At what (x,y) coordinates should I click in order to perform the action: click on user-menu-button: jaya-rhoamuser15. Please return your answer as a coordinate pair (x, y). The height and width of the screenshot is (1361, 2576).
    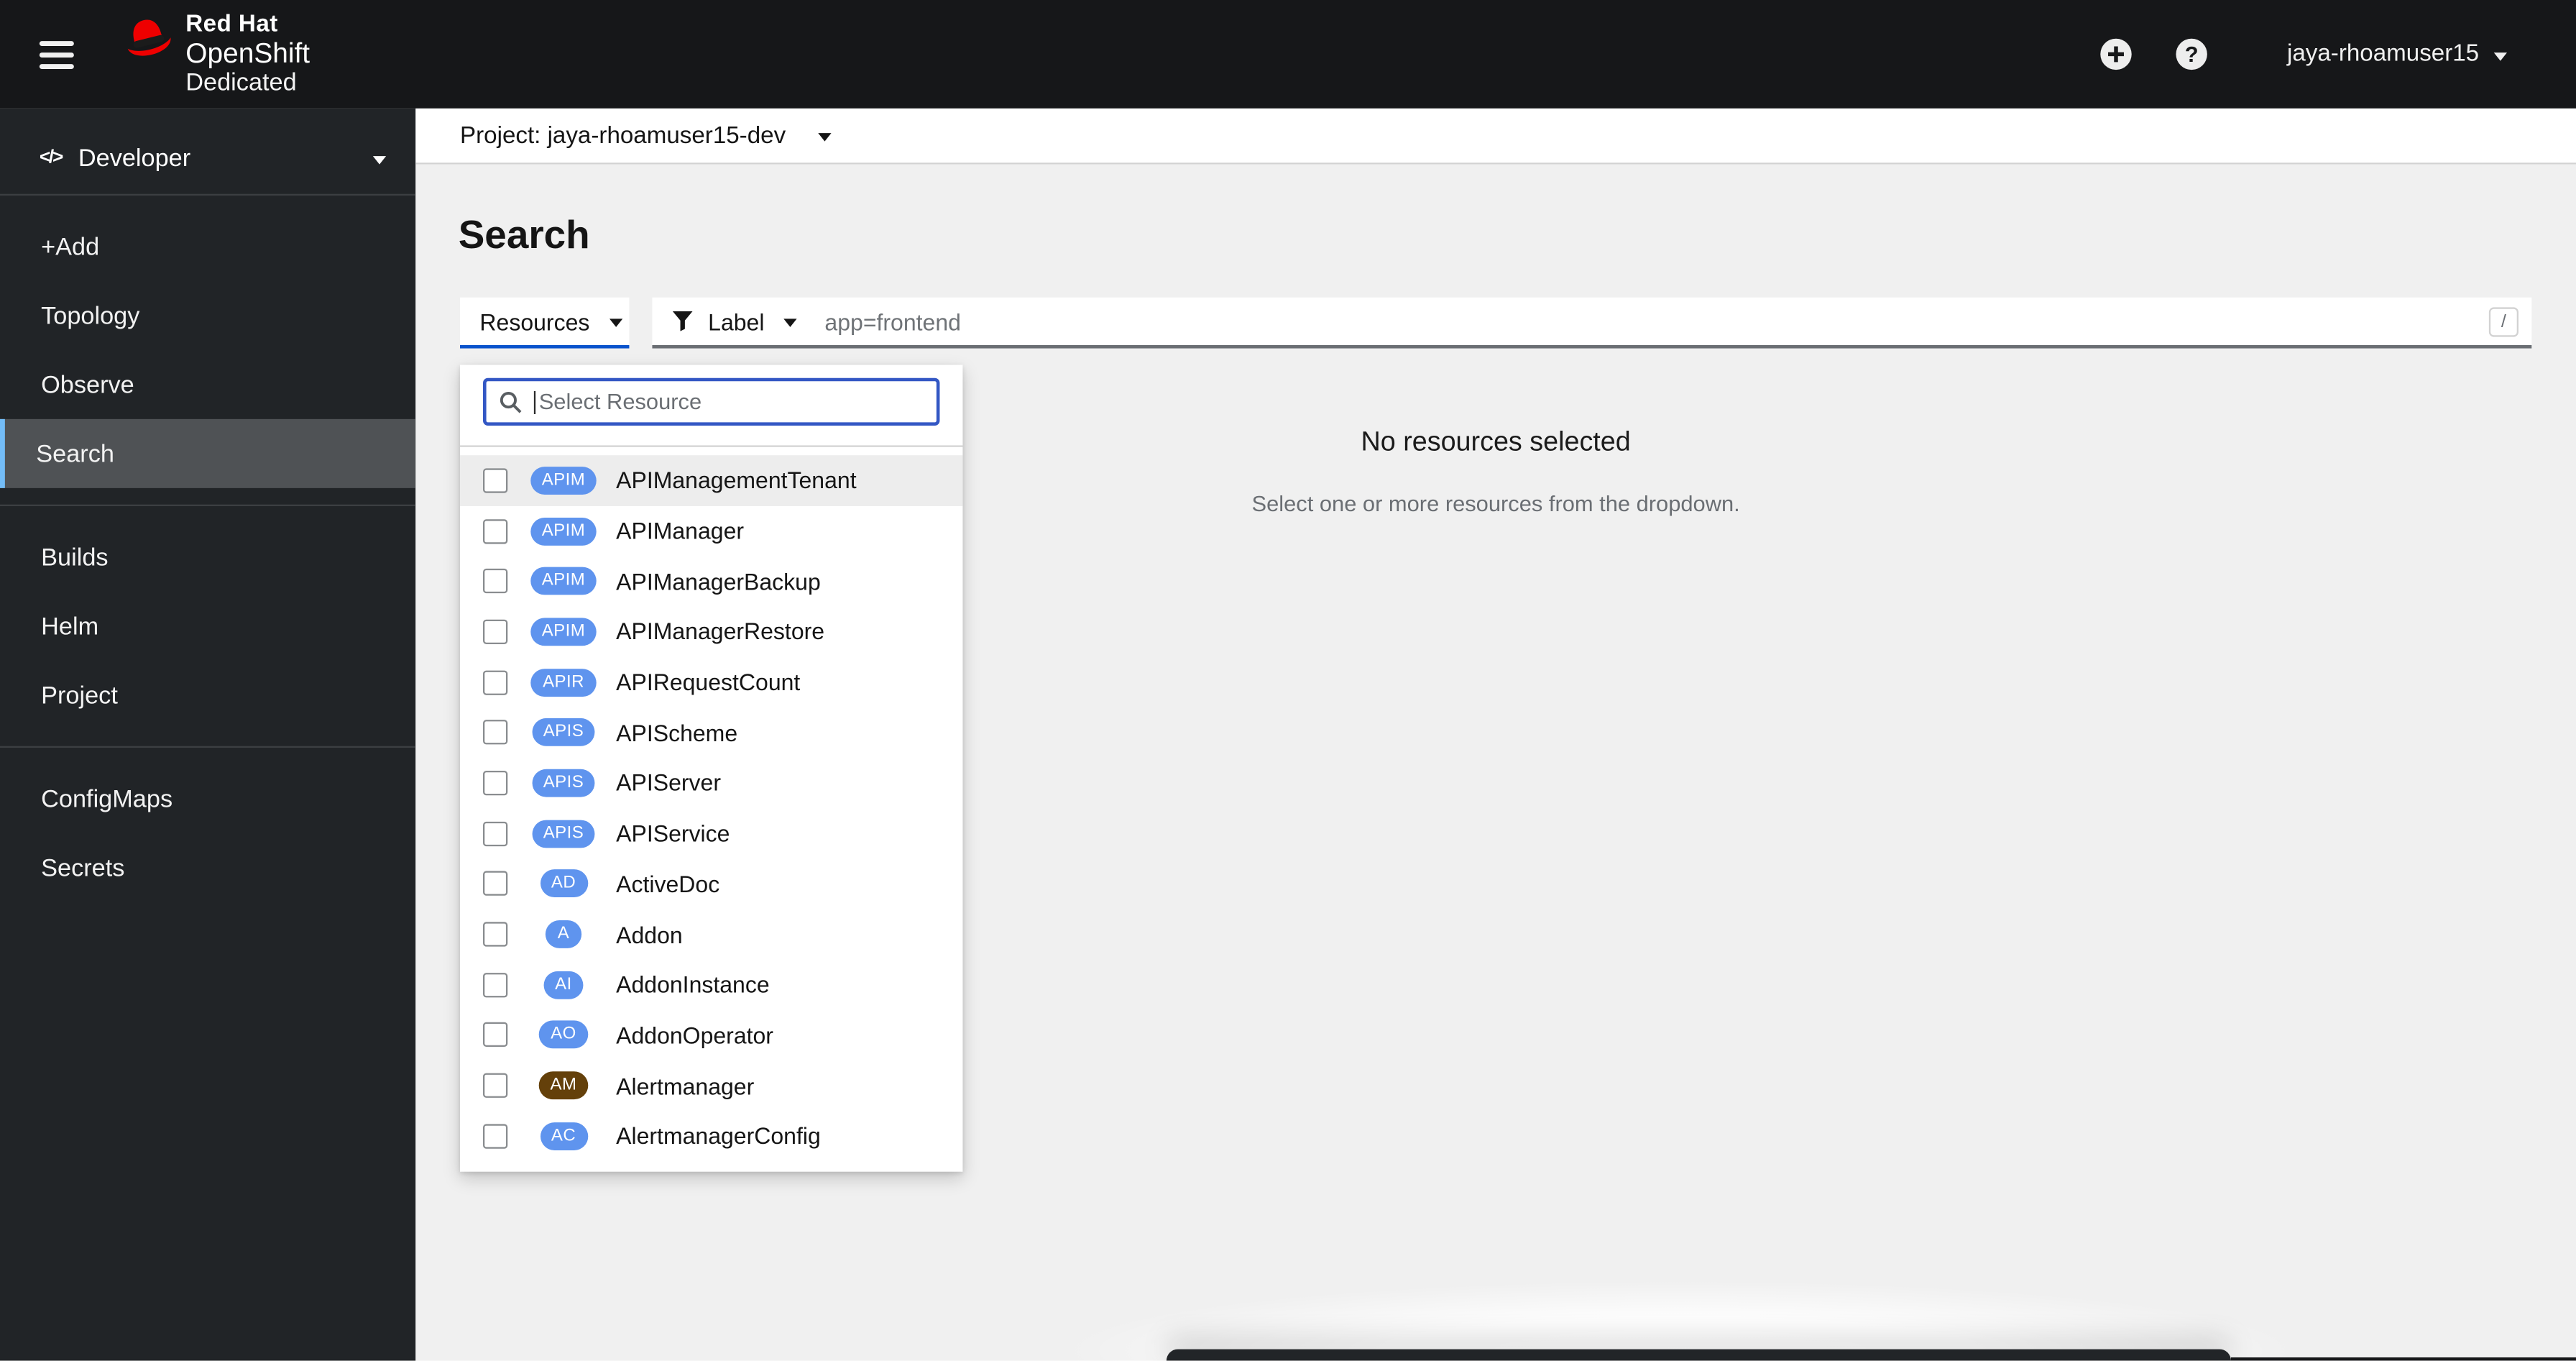
    Looking at the image, I should click on (2396, 55).